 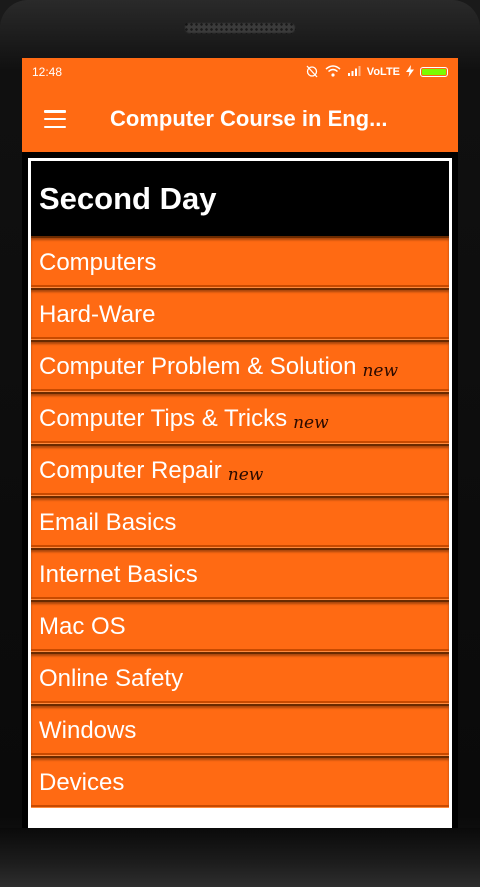 What do you see at coordinates (434, 72) in the screenshot?
I see `battery-icon` at bounding box center [434, 72].